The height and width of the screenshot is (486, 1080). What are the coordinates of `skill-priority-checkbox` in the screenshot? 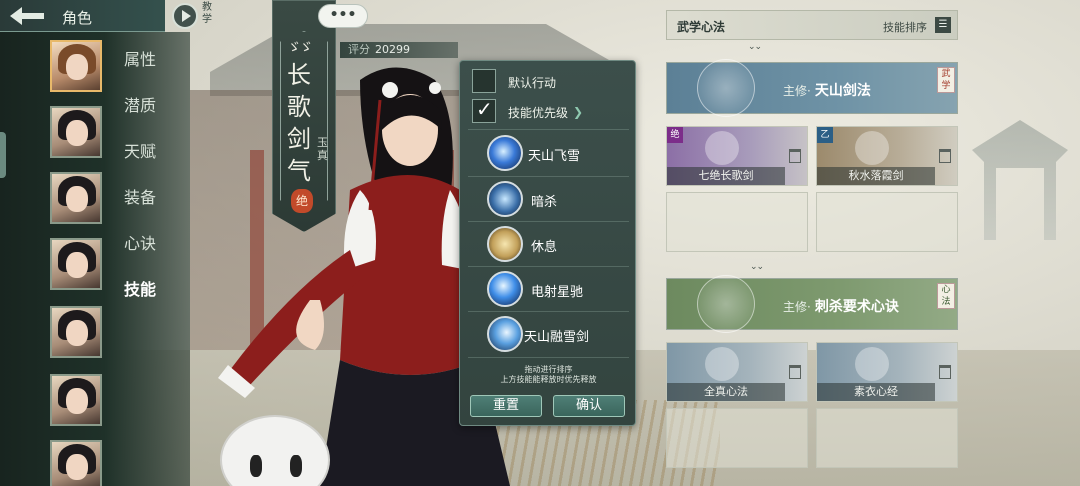 It's located at (484, 110).